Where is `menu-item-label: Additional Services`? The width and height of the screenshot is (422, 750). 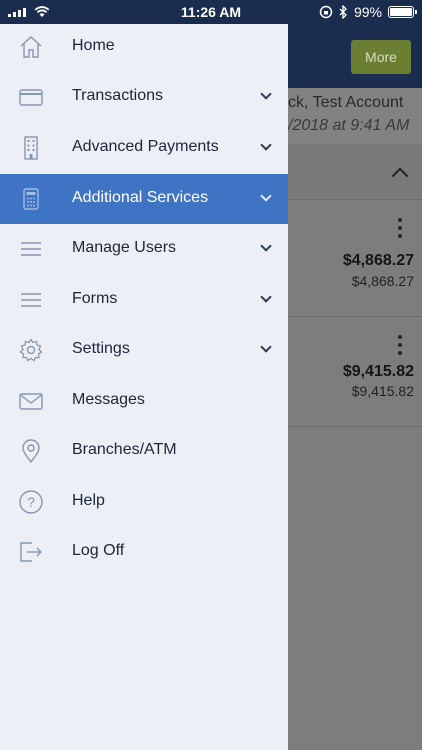 menu-item-label: Additional Services is located at coordinates (140, 197).